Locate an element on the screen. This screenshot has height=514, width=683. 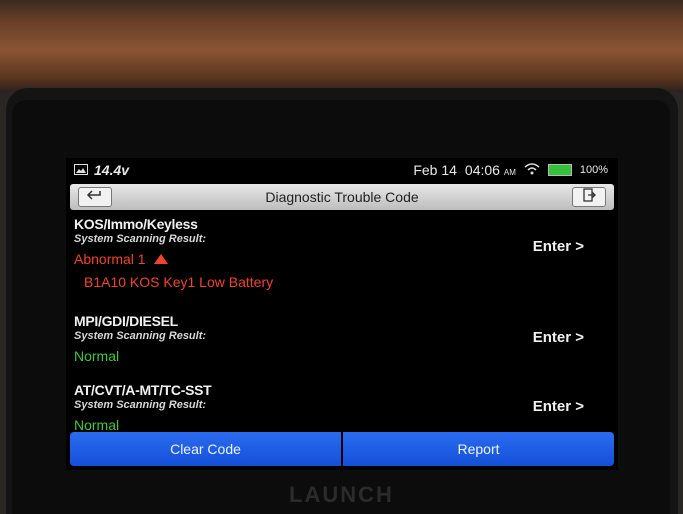
title-bar: Diagnostic Trouble Code is located at coordinates (342, 197).